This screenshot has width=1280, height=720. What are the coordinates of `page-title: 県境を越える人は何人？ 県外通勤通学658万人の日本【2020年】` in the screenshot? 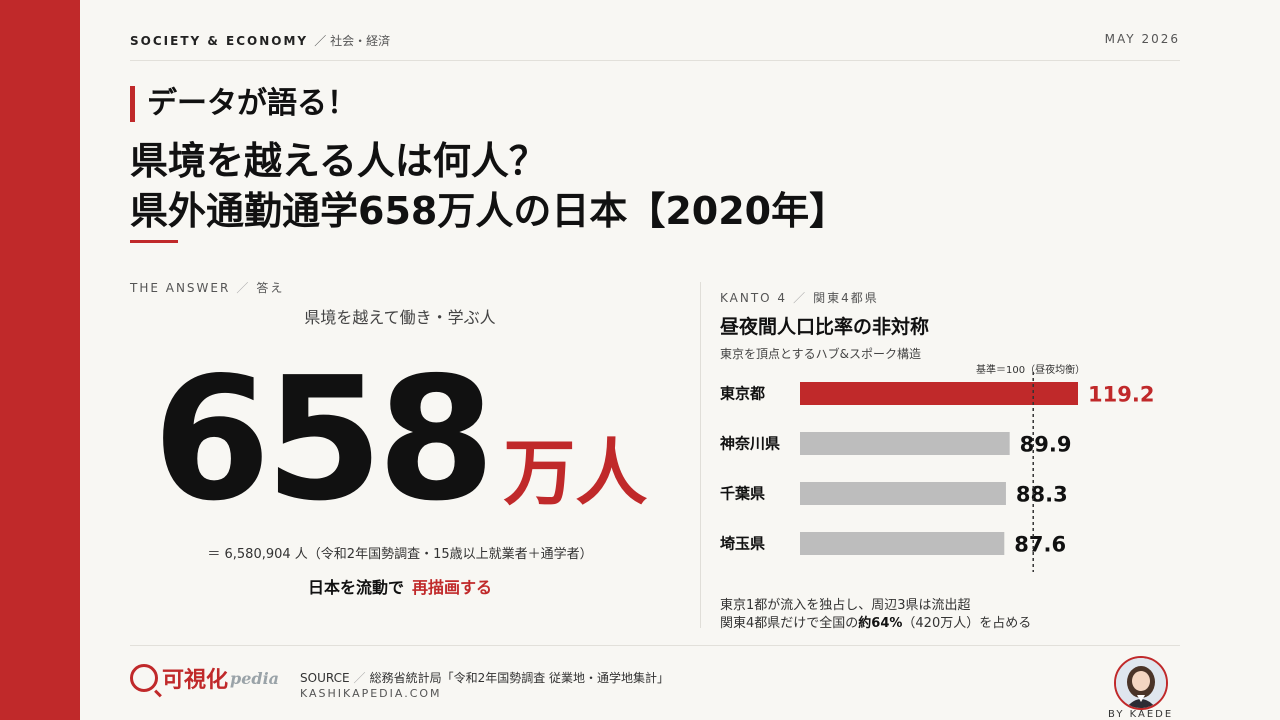 It's located at (488, 186).